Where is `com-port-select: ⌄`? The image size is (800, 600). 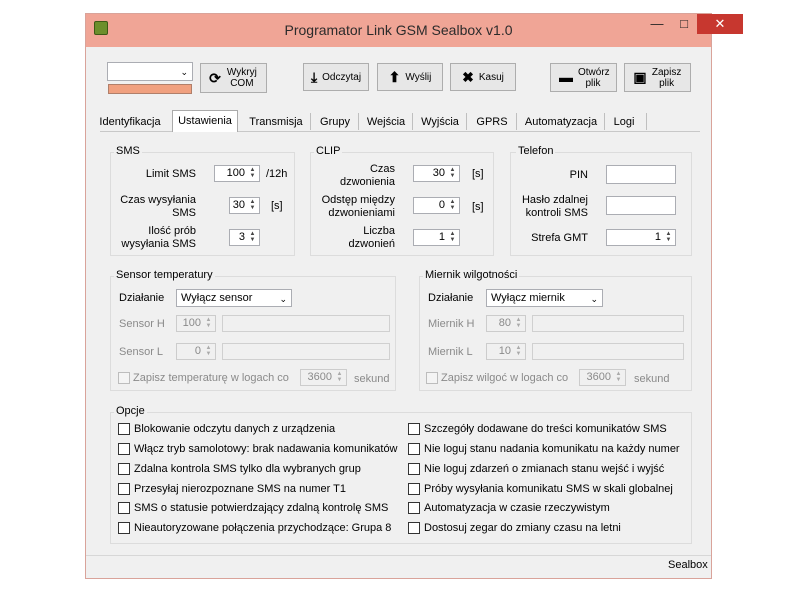
com-port-select: ⌄ is located at coordinates (150, 71).